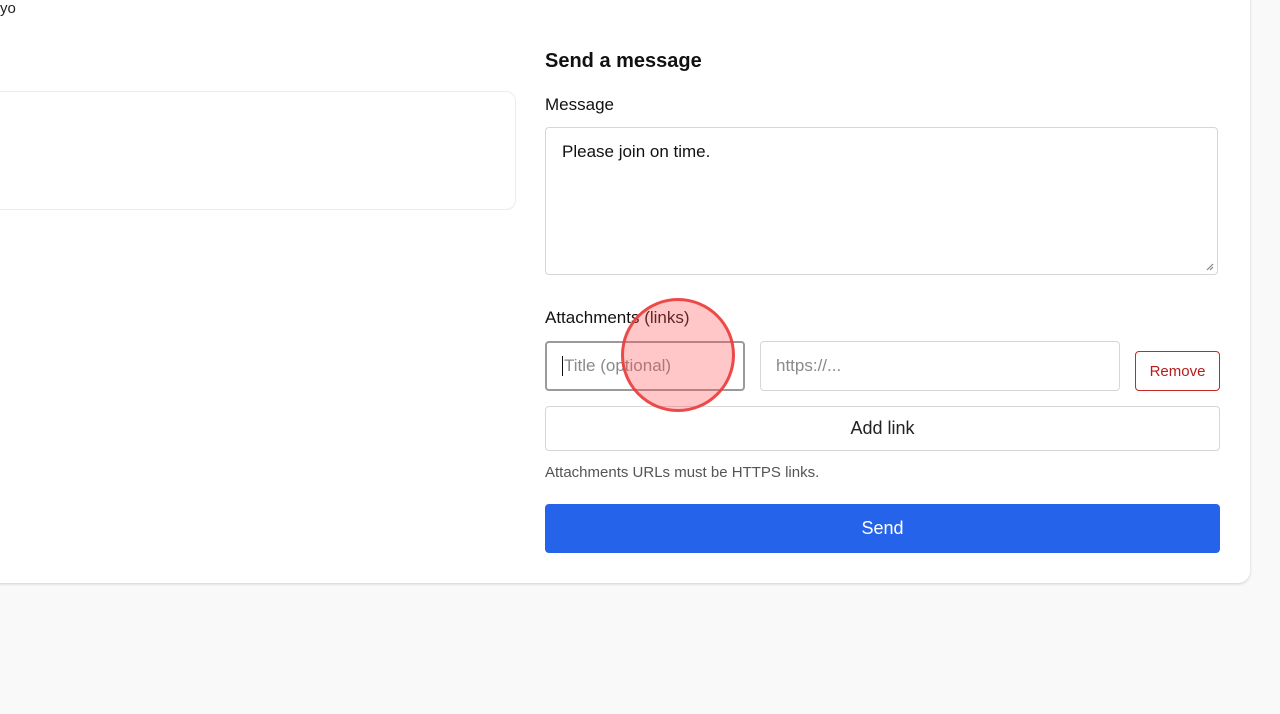  I want to click on message-label: Message, so click(579, 104).